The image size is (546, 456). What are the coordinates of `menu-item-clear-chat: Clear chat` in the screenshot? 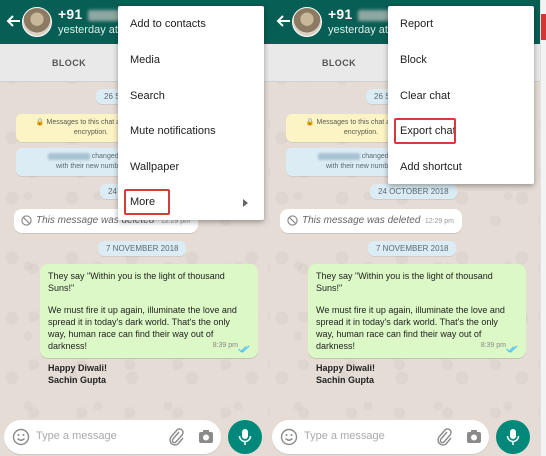 It's located at (461, 96).